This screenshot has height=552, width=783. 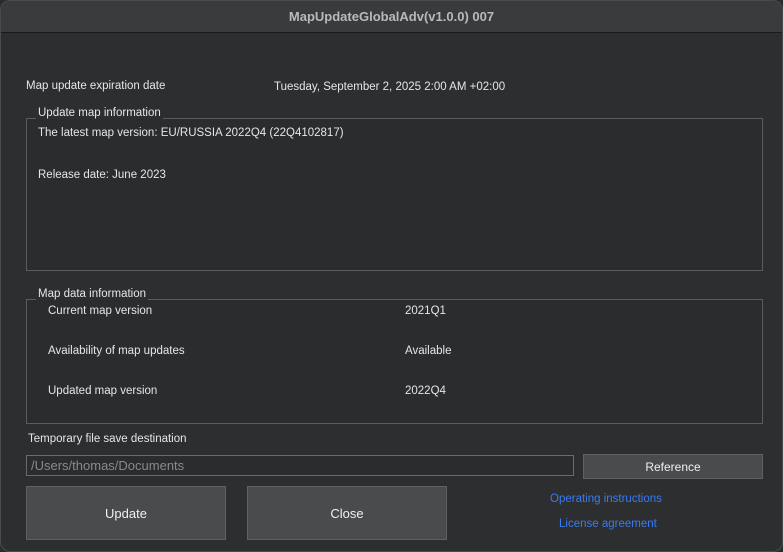 What do you see at coordinates (608, 524) in the screenshot?
I see `license-agreement-link: License agreement` at bounding box center [608, 524].